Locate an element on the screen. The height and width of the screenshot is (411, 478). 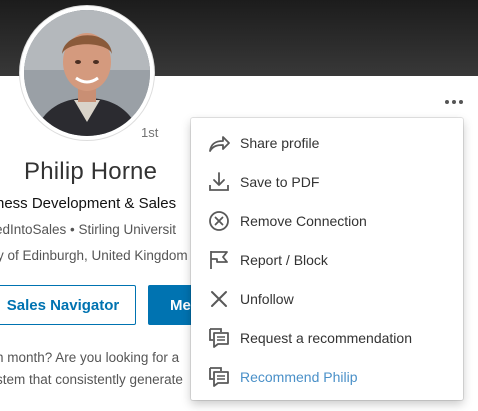
profile-headline: ness Development & Sales is located at coordinates (88, 203).